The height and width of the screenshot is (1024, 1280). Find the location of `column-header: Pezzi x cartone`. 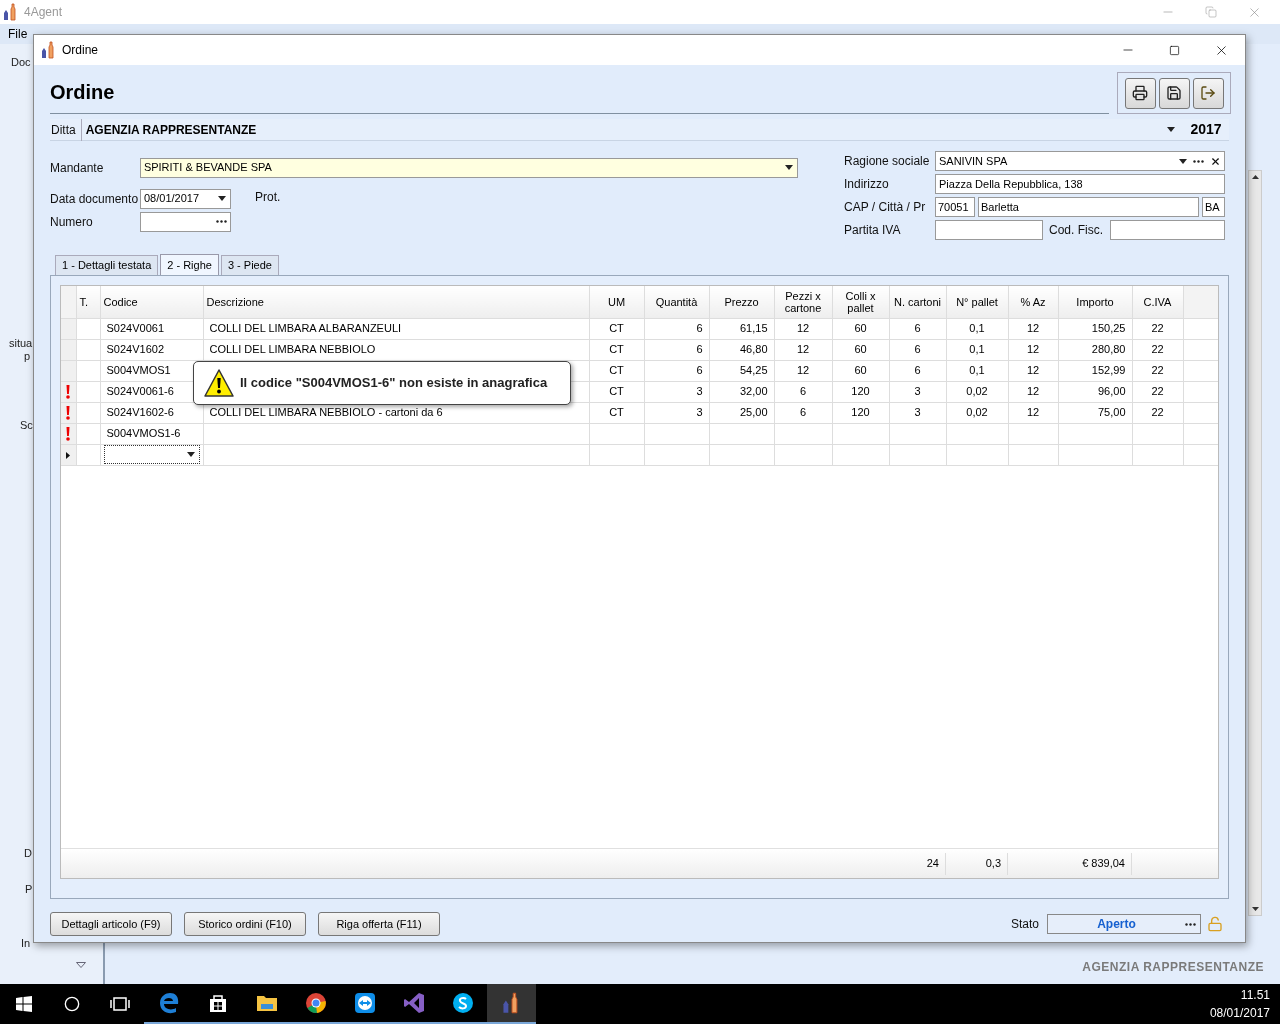

column-header: Pezzi x cartone is located at coordinates (803, 302).